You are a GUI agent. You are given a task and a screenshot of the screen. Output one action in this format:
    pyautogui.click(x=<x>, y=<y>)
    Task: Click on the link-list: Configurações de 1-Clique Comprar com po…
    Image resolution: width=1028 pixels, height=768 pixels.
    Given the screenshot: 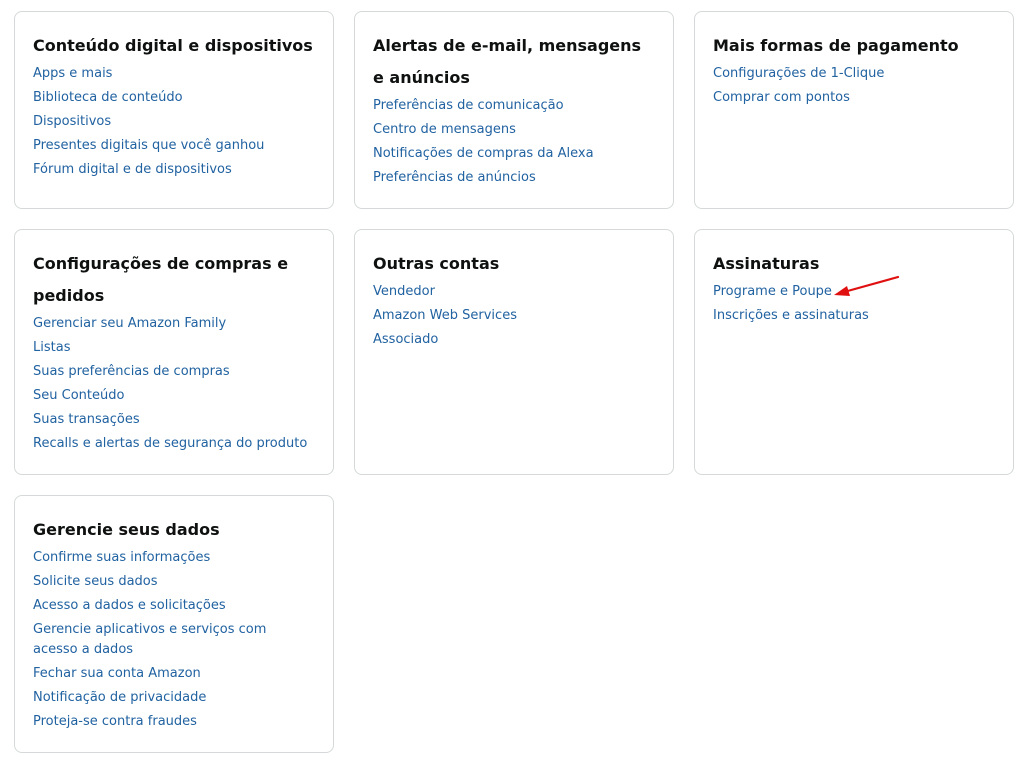 What is the action you would take?
    pyautogui.click(x=854, y=86)
    